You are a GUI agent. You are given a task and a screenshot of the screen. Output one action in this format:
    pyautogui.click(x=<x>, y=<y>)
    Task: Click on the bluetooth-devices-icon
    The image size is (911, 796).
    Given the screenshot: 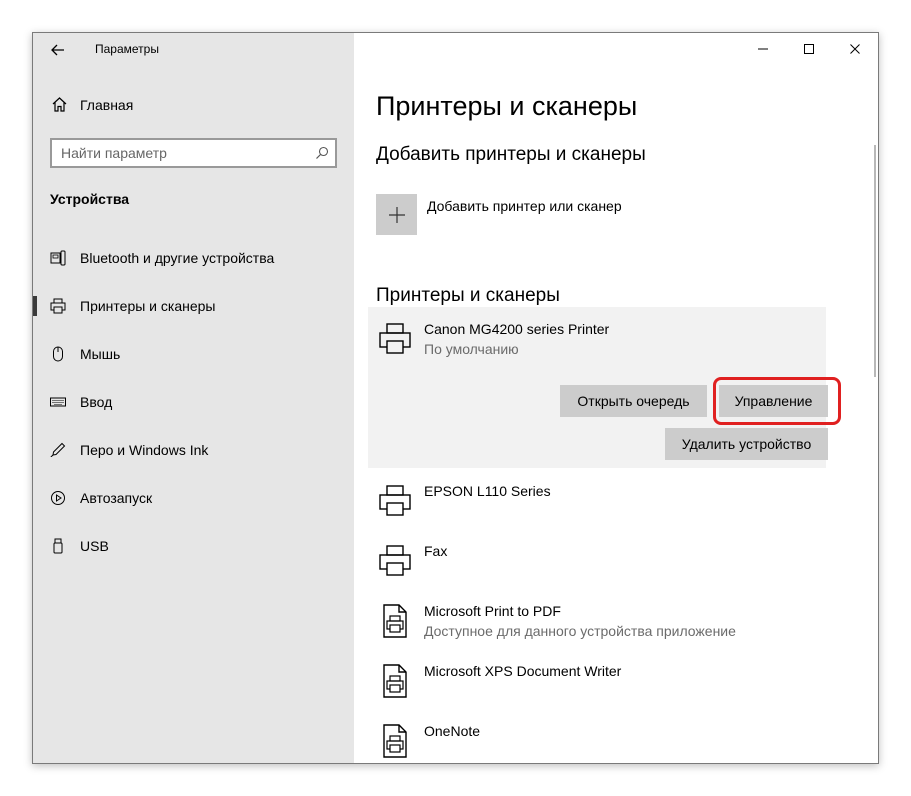 What is the action you would take?
    pyautogui.click(x=58, y=258)
    